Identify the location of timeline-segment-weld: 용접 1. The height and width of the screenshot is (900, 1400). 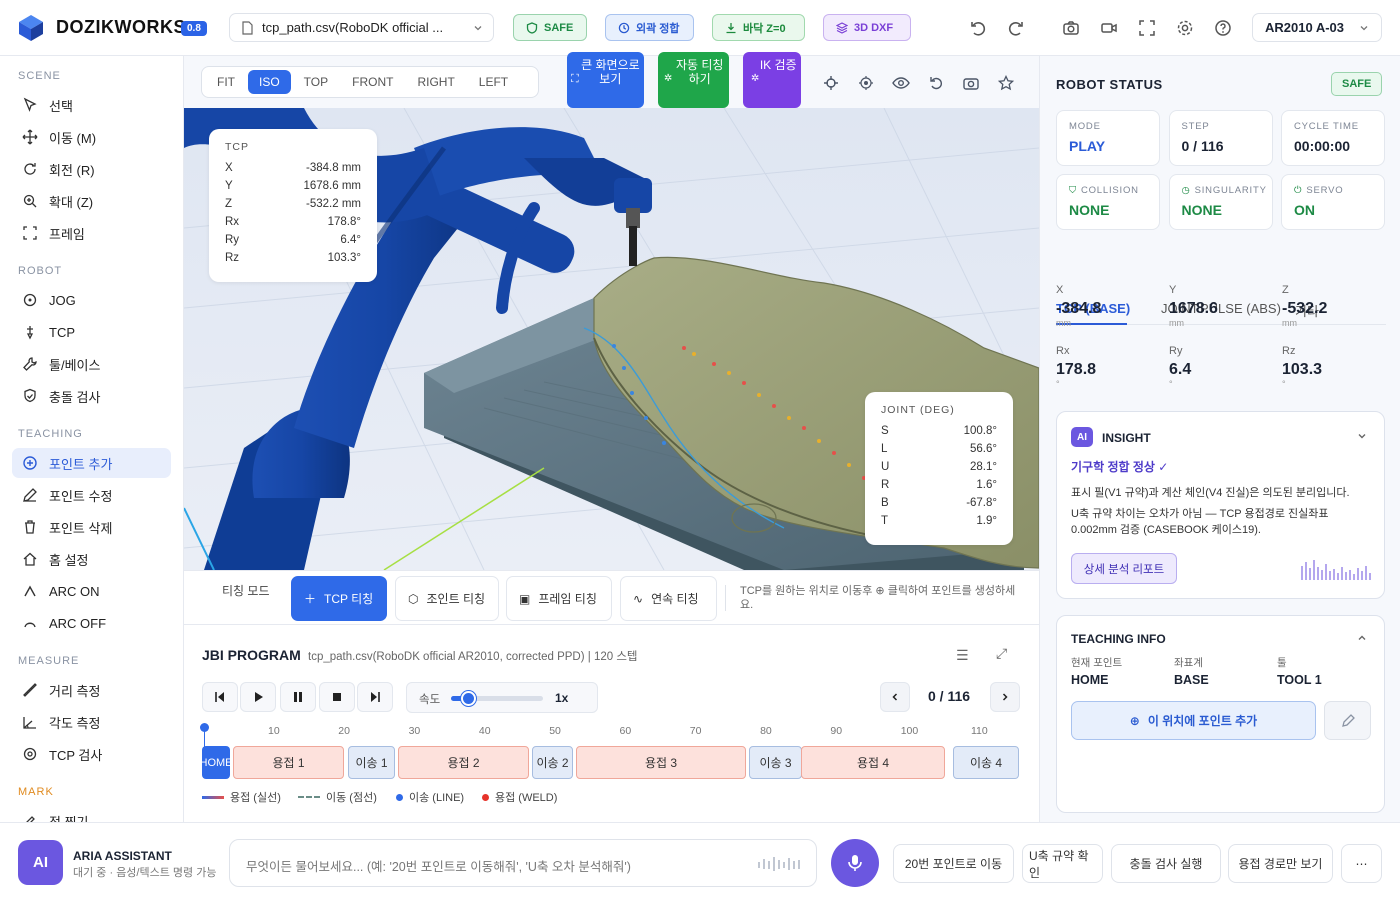
(288, 762).